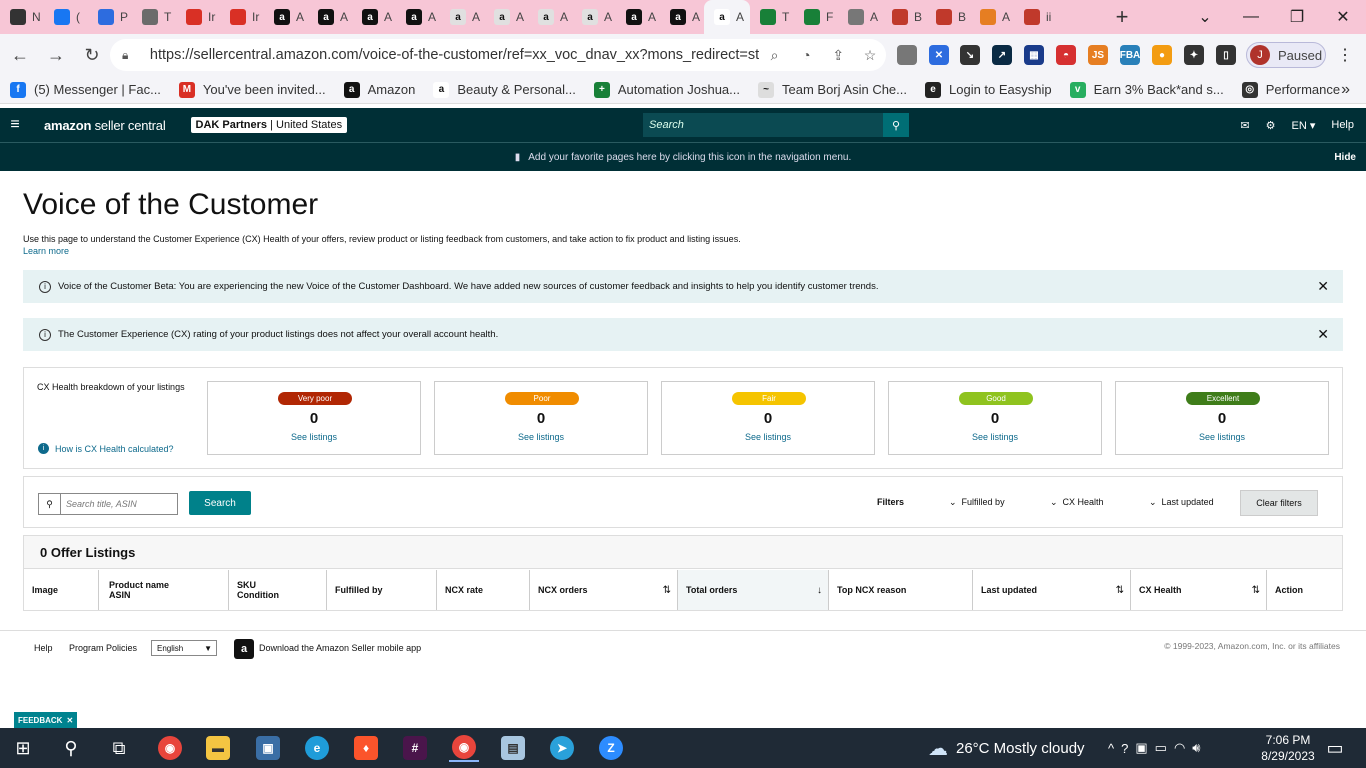 This screenshot has width=1366, height=768. What do you see at coordinates (1130, 55) in the screenshot?
I see `fba-icon: FBA` at bounding box center [1130, 55].